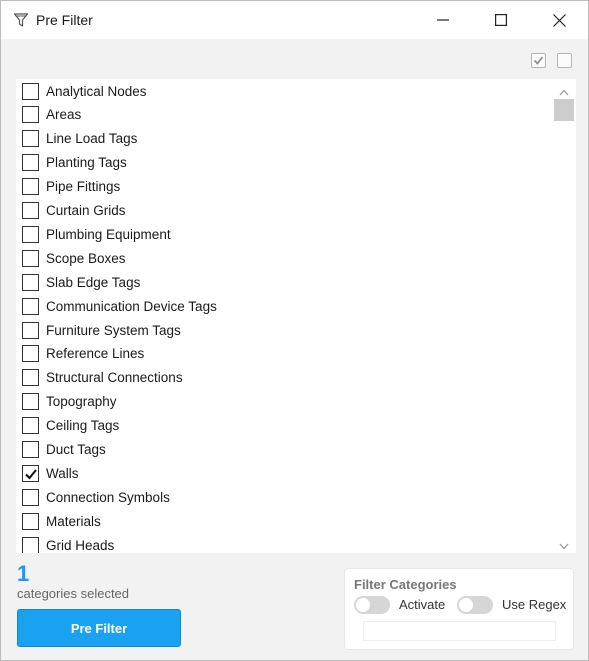 The image size is (589, 661). What do you see at coordinates (113, 330) in the screenshot?
I see `category-label: Furniture System Tags` at bounding box center [113, 330].